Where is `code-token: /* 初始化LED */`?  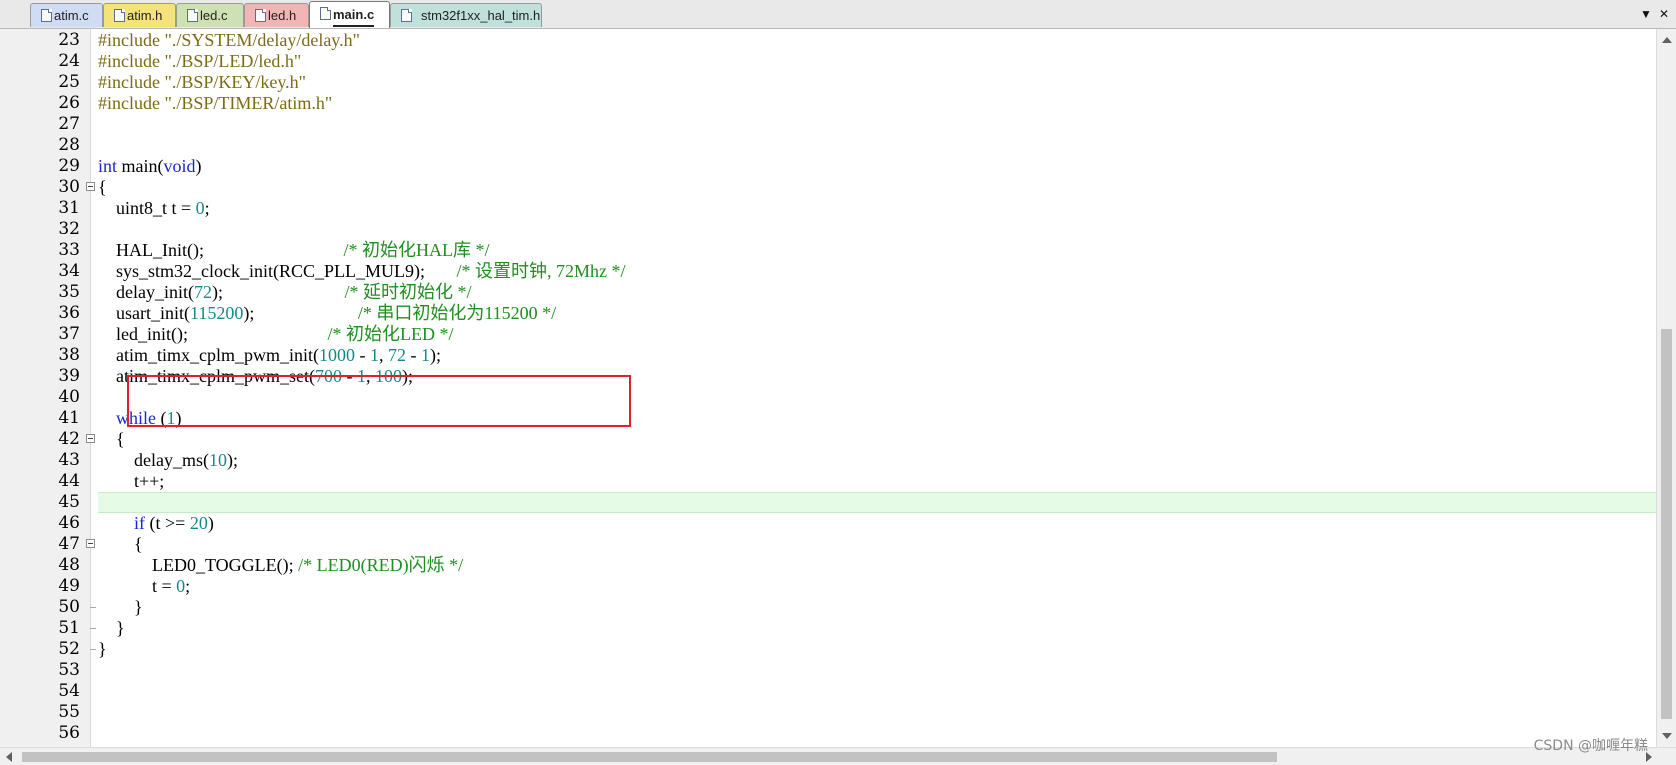 code-token: /* 初始化LED */ is located at coordinates (390, 334).